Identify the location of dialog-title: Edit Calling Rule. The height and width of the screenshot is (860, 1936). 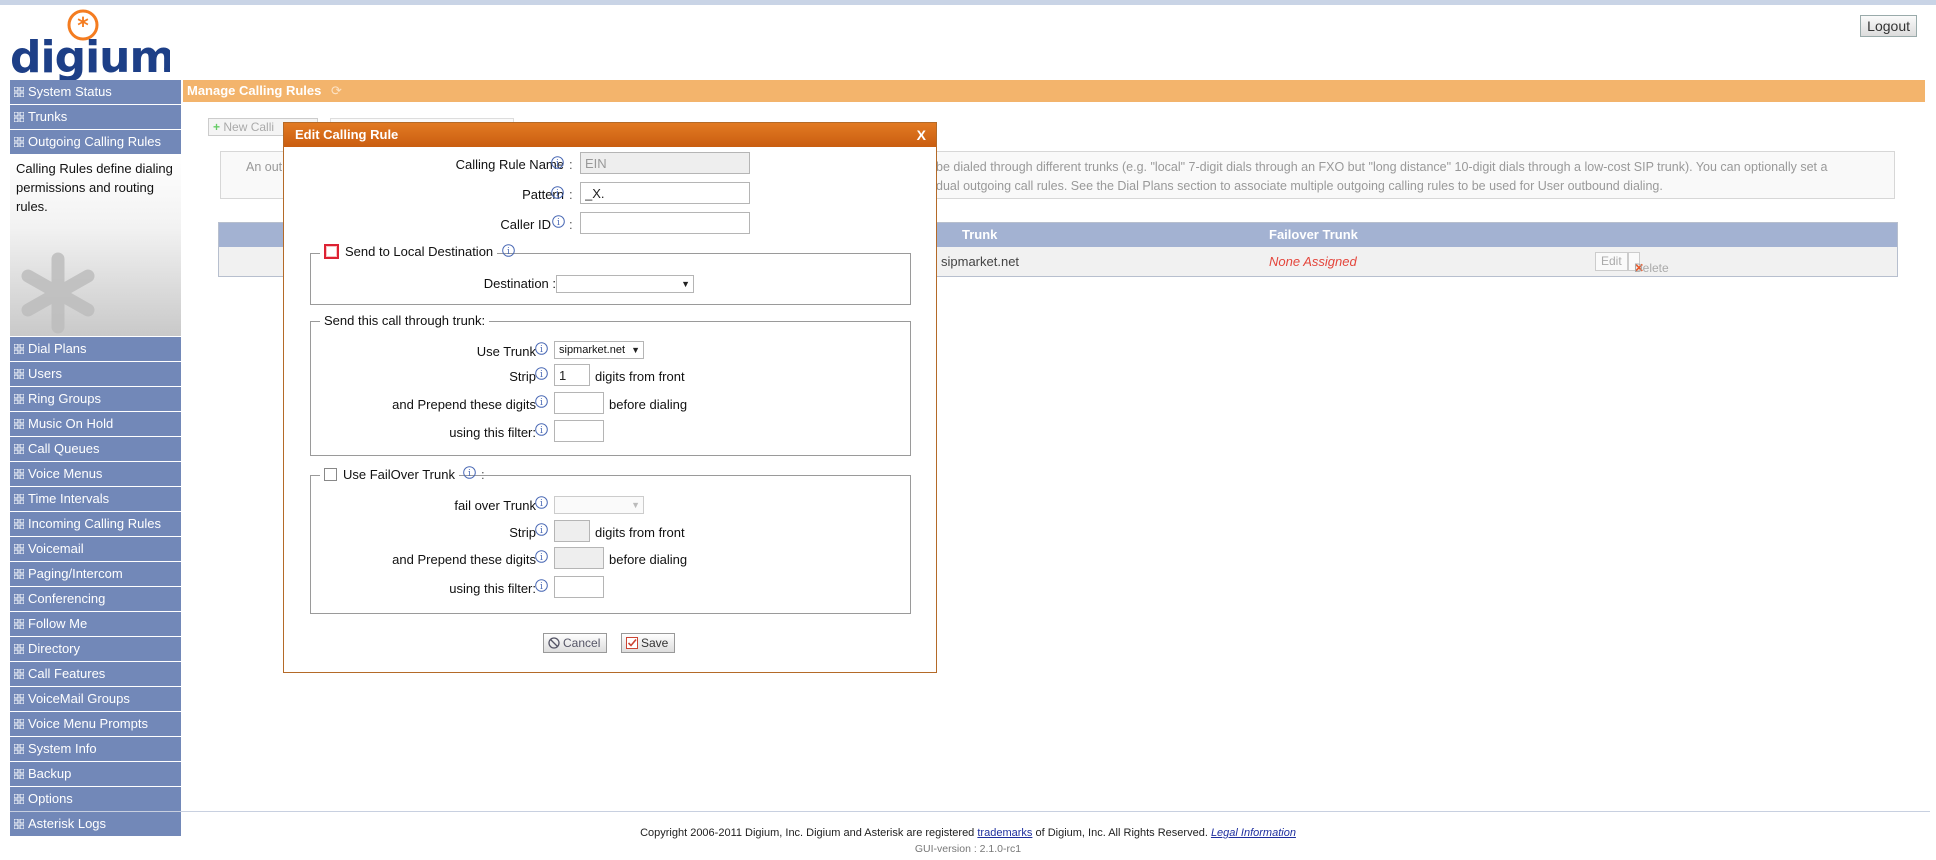
(347, 134).